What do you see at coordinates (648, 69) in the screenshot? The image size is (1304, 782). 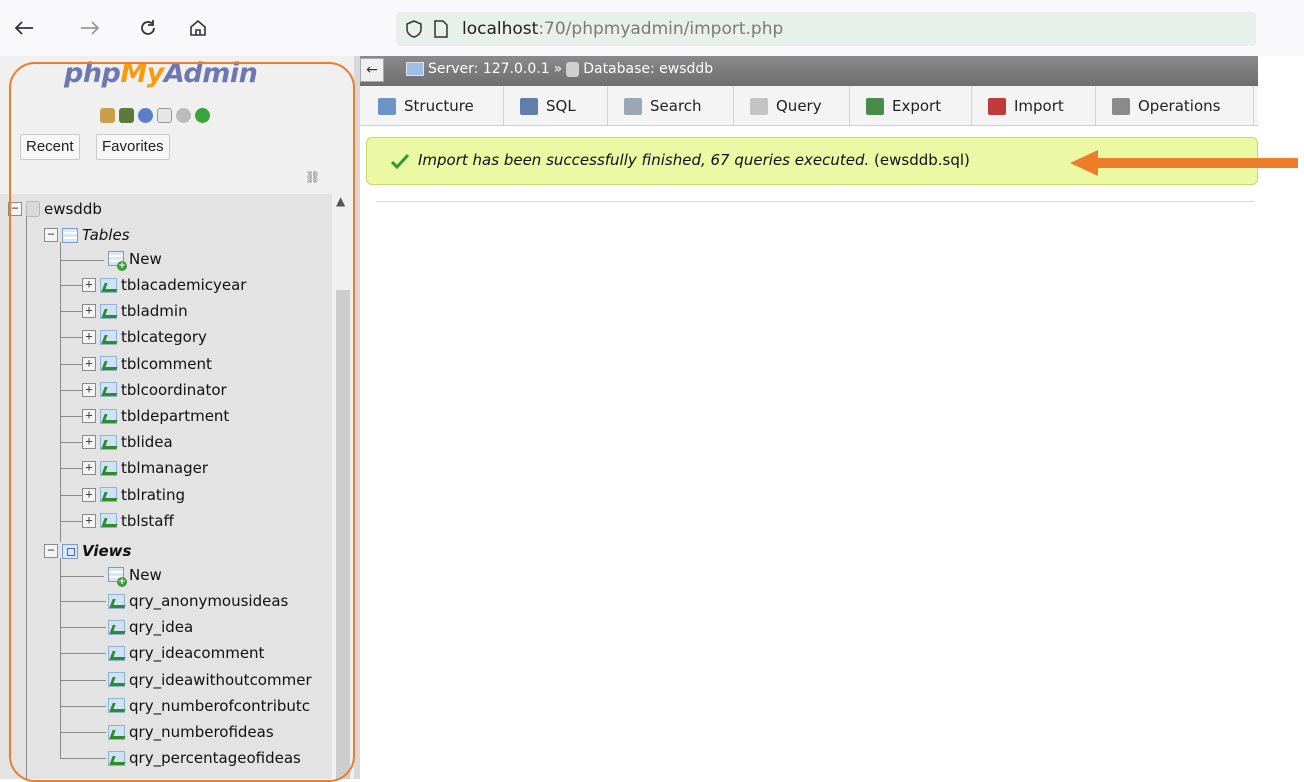 I see `breadcrumb-database: Database: ewsddb` at bounding box center [648, 69].